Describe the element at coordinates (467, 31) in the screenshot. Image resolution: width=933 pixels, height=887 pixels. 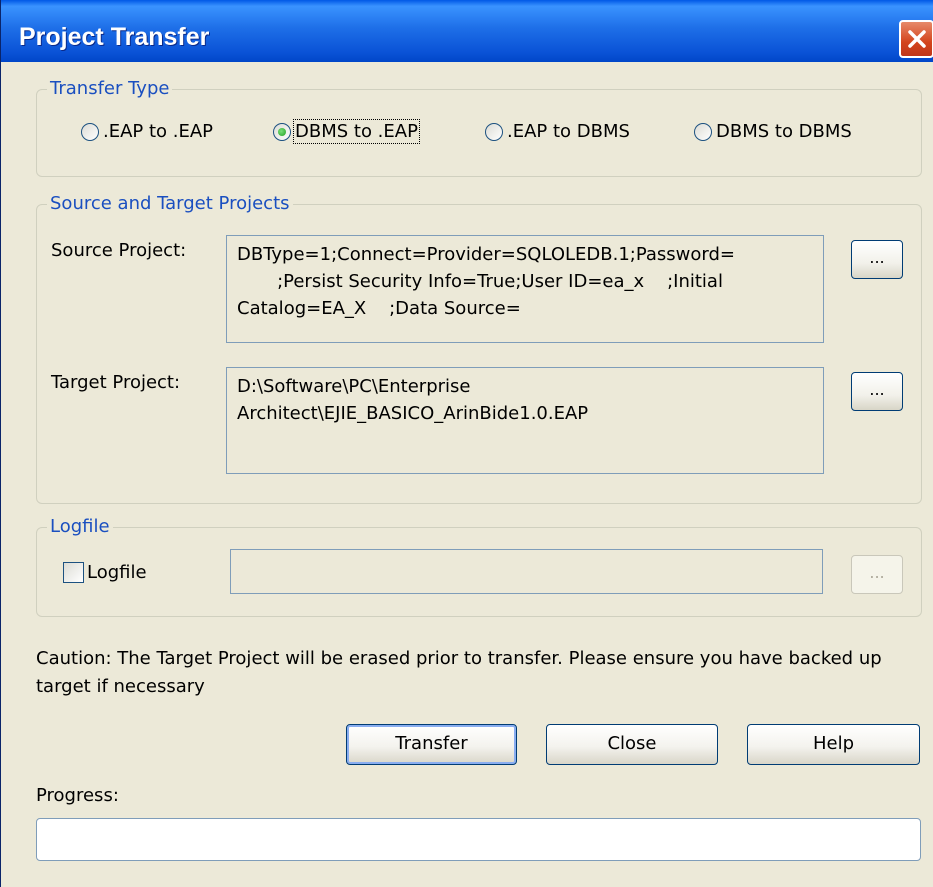
I see `title-bar: Project Transfer` at that location.